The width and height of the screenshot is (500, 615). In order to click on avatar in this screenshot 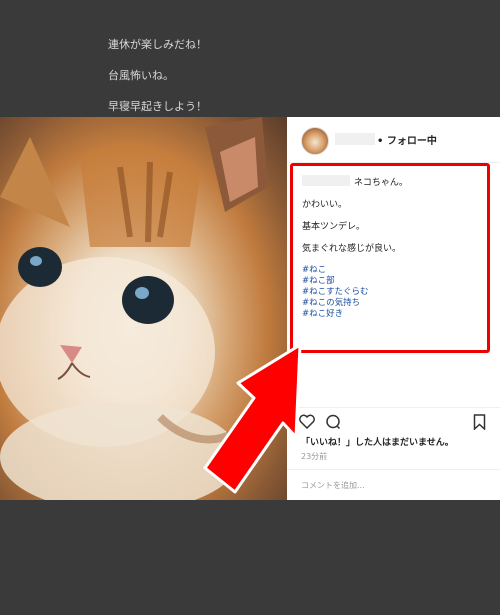, I will do `click(315, 141)`.